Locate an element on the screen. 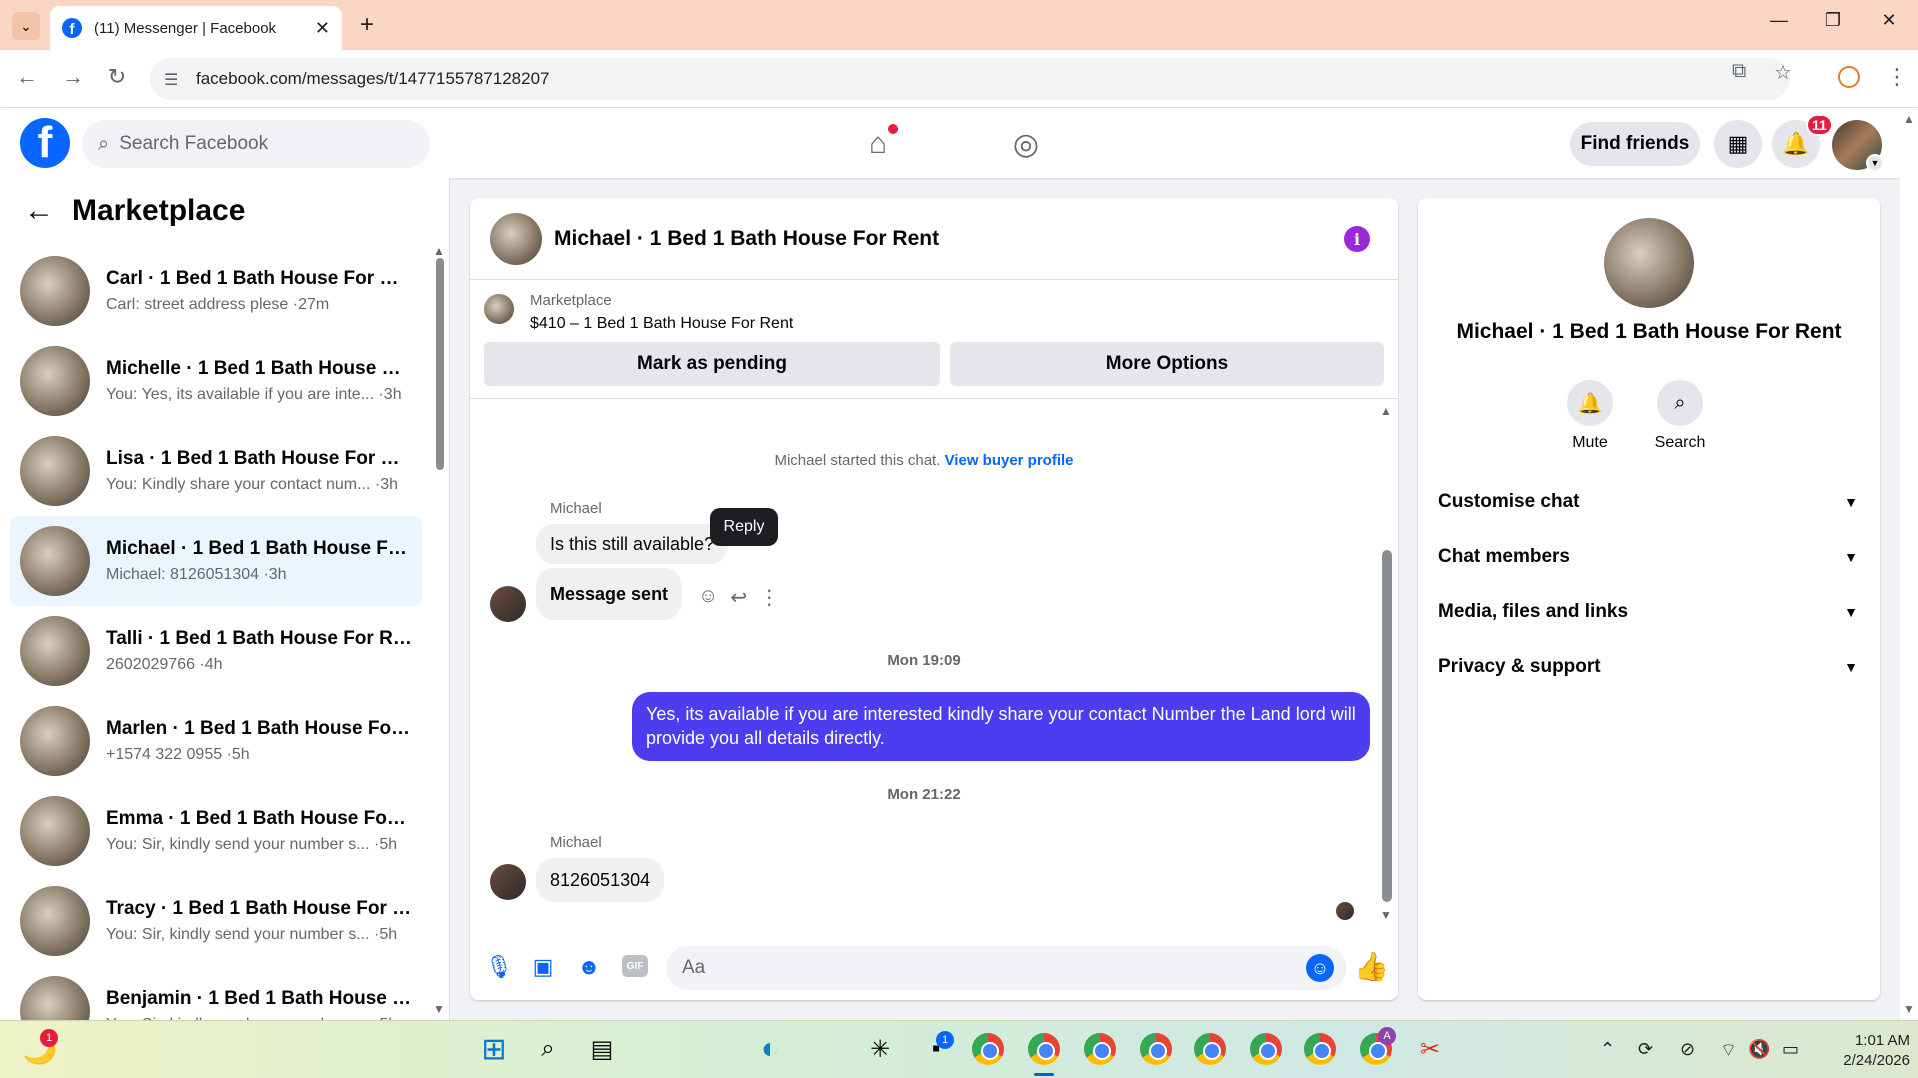 This screenshot has width=1918, height=1078. microphone-icon: 🎙 is located at coordinates (499, 967).